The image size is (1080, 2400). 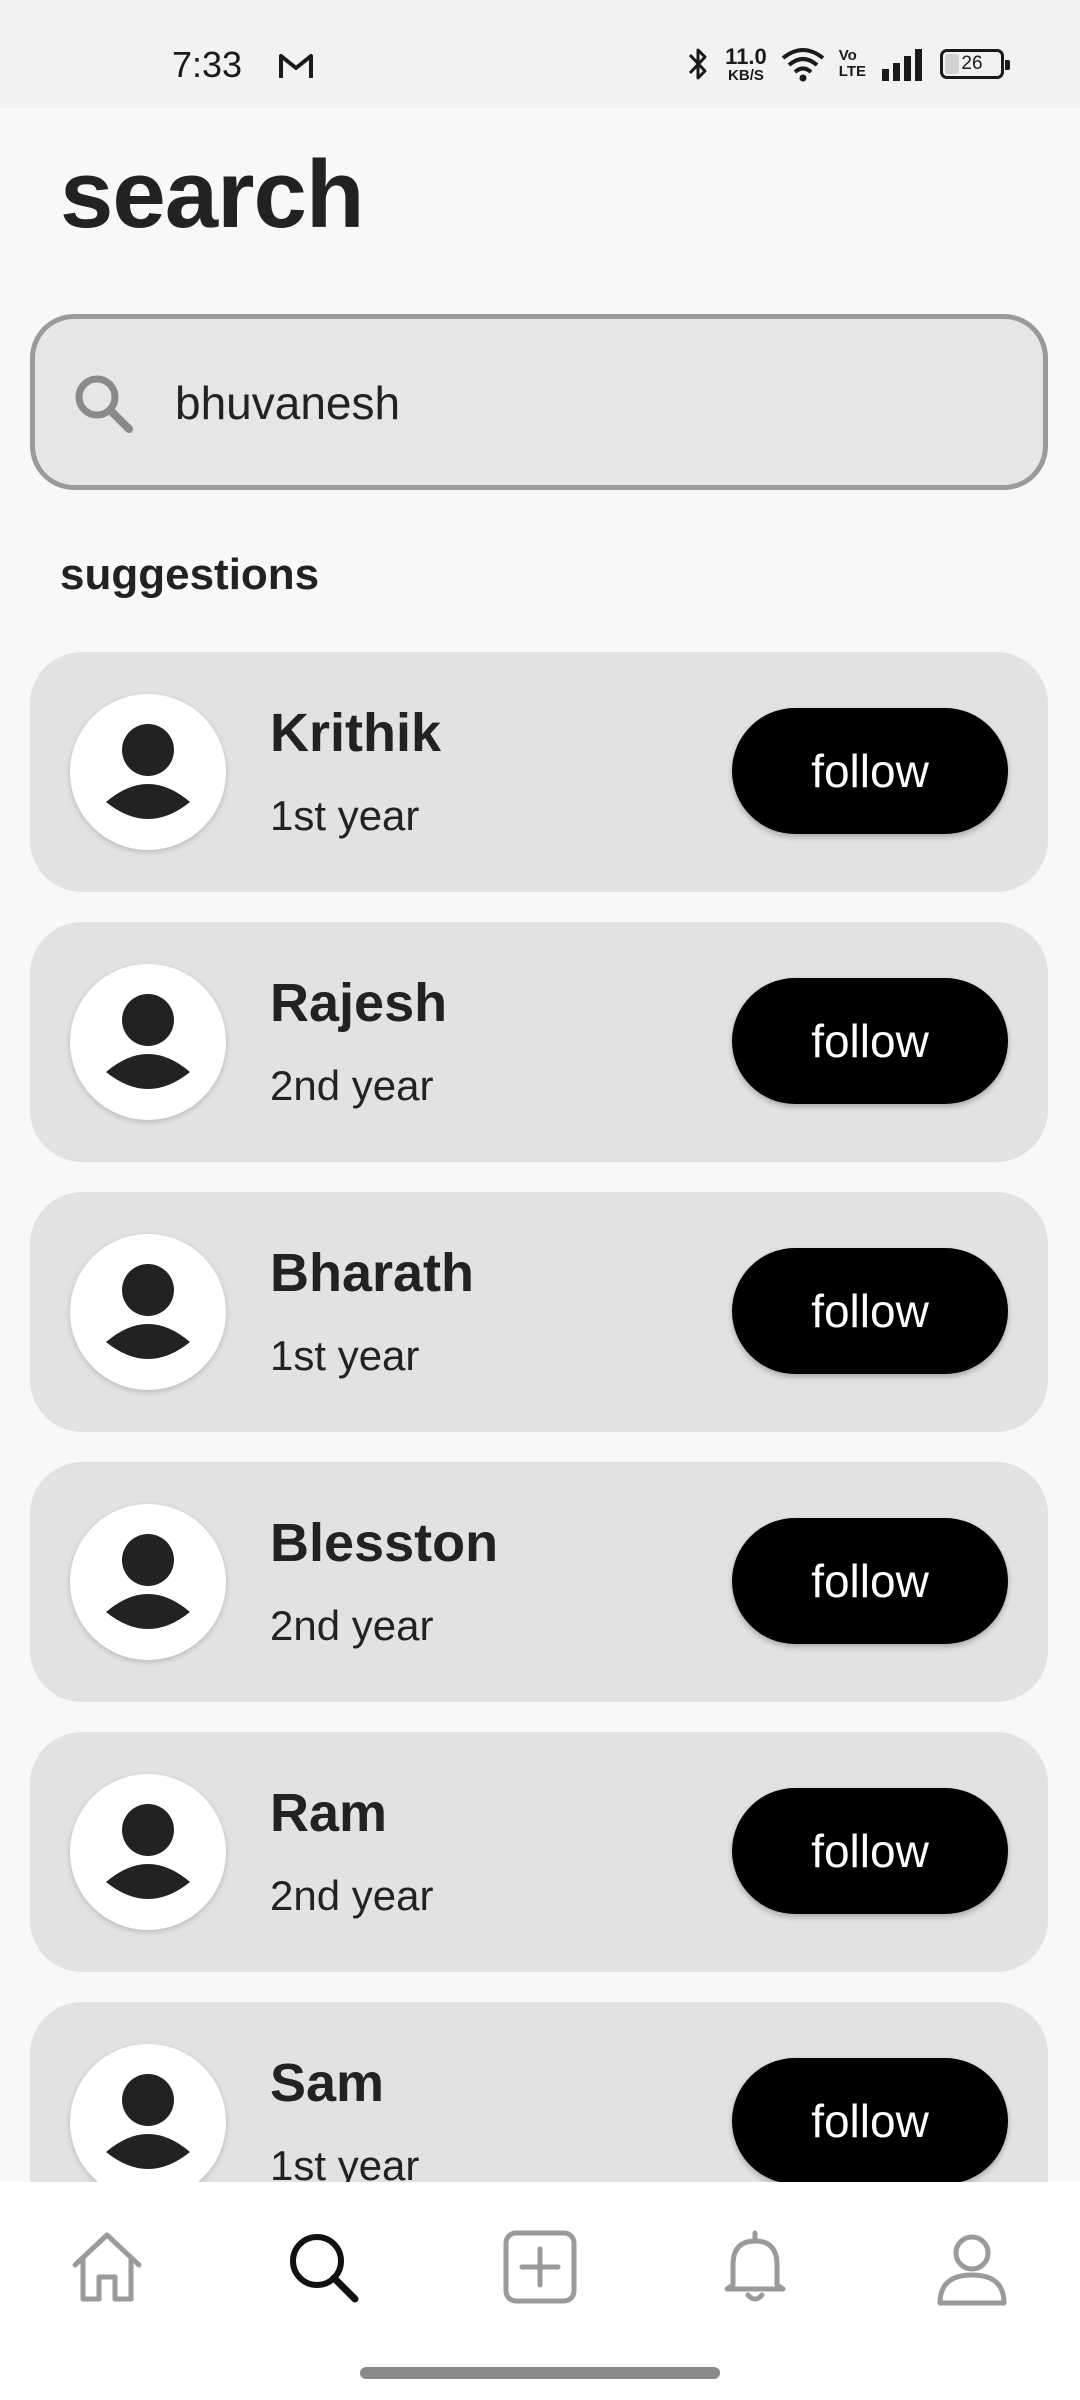 What do you see at coordinates (359, 1003) in the screenshot?
I see `user-name: Rajesh` at bounding box center [359, 1003].